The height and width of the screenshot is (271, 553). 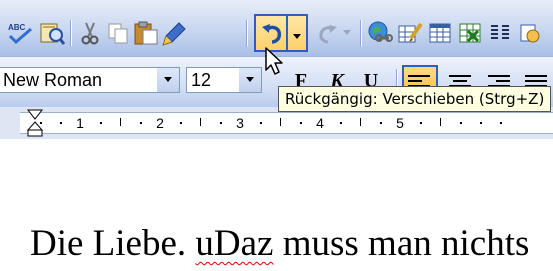 I want to click on drawing-button, so click(x=530, y=33).